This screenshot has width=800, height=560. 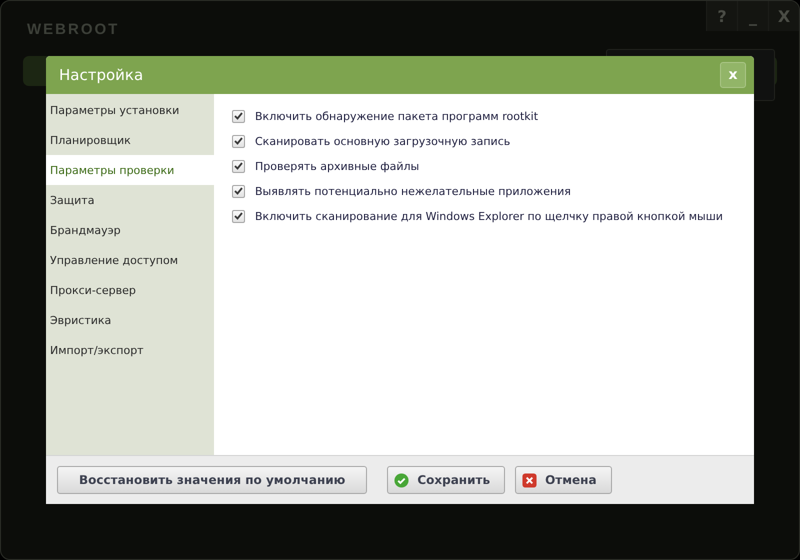 What do you see at coordinates (130, 260) in the screenshot?
I see `sidebar-item: Управление доступом` at bounding box center [130, 260].